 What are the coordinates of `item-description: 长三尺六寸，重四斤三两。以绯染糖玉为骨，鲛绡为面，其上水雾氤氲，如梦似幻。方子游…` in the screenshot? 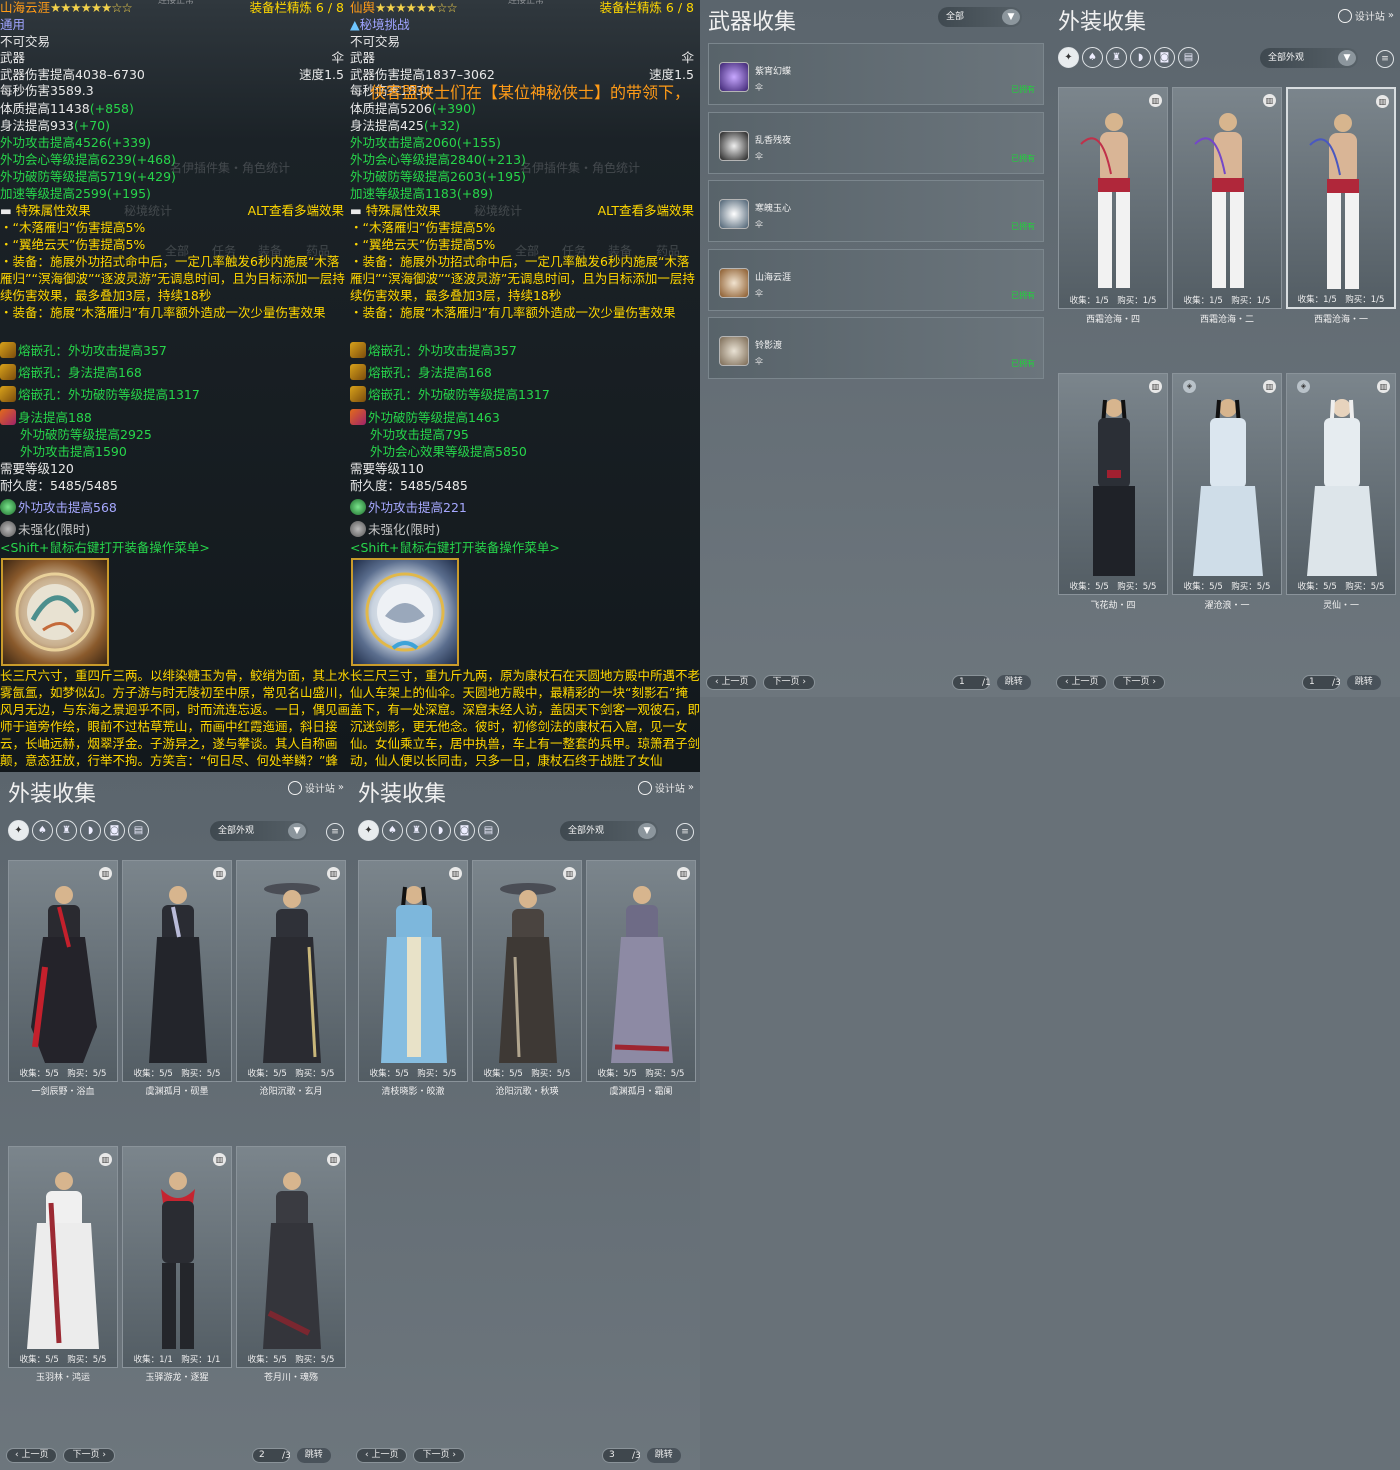 It's located at (175, 718).